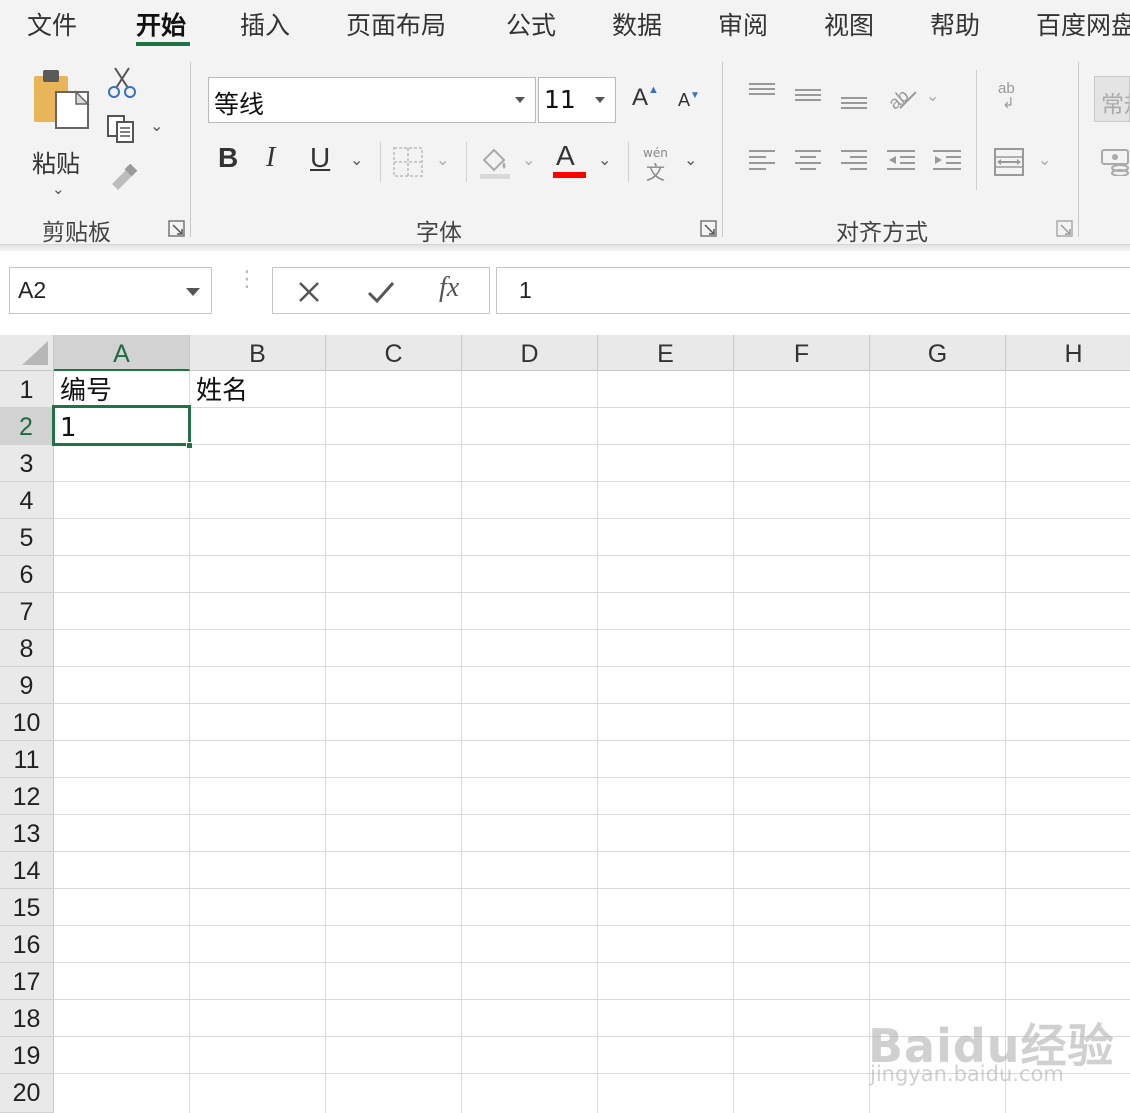 The width and height of the screenshot is (1130, 1113). I want to click on tab-review: 审阅, so click(743, 24).